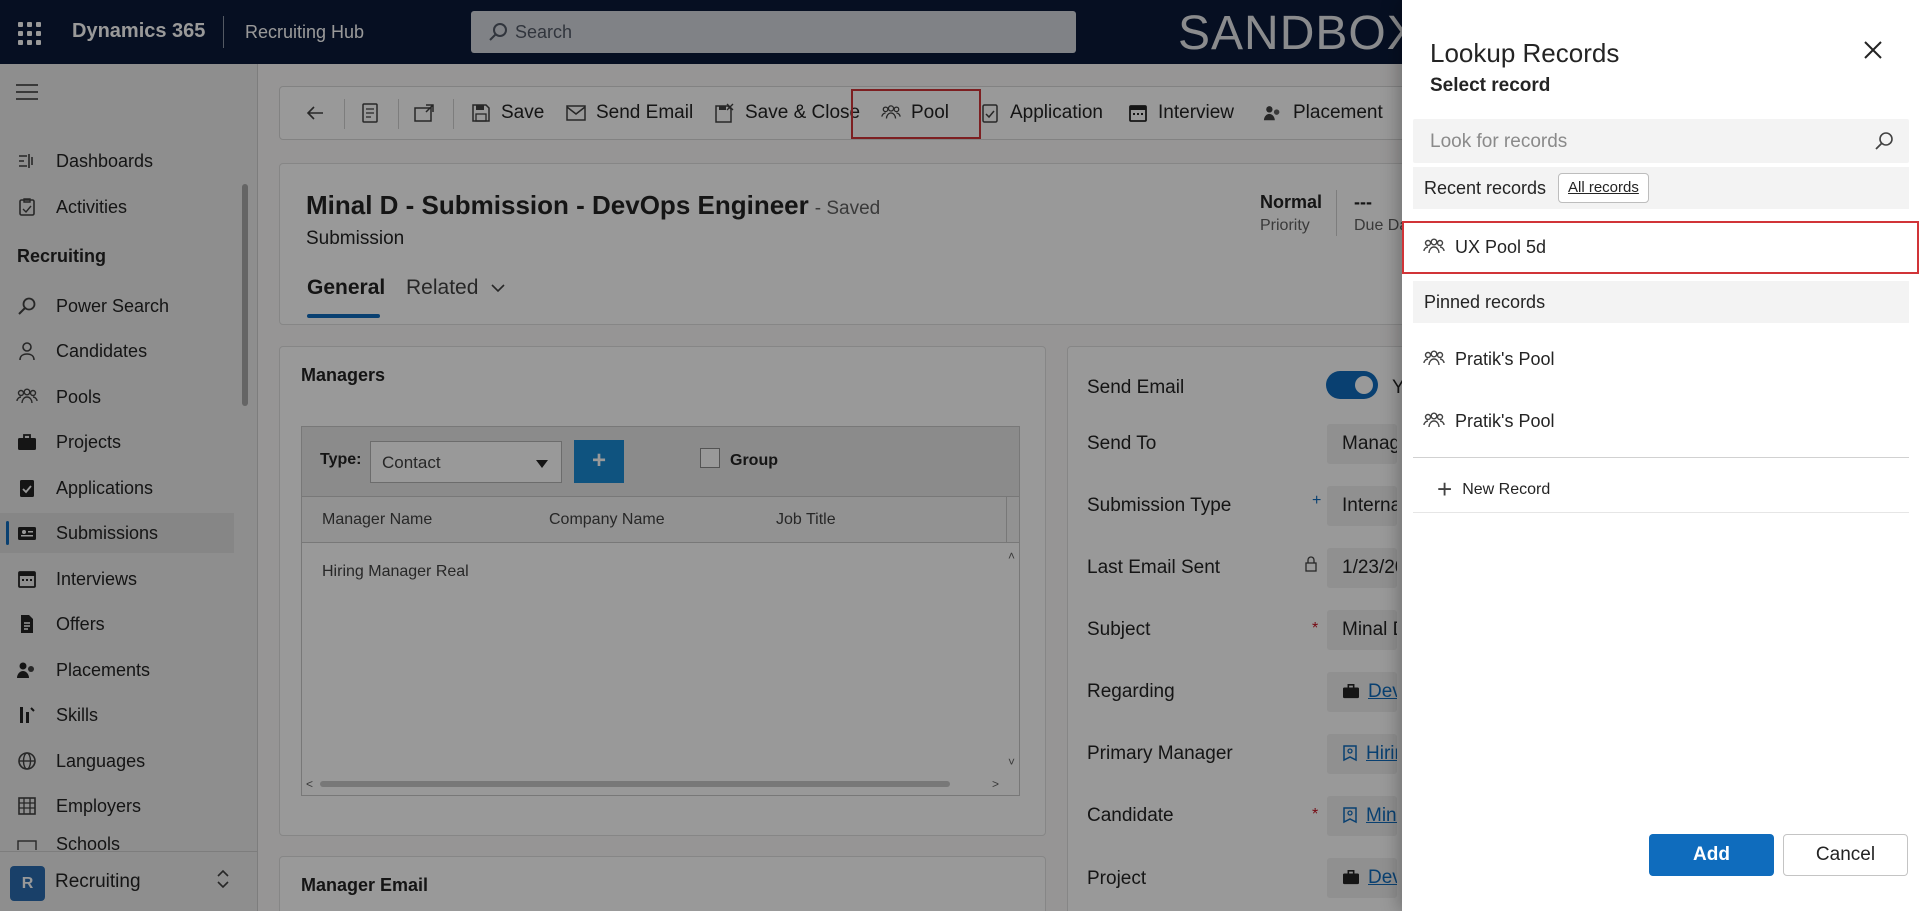 The width and height of the screenshot is (1920, 911). What do you see at coordinates (1485, 302) in the screenshot?
I see `pinned-records-label: Pinned records` at bounding box center [1485, 302].